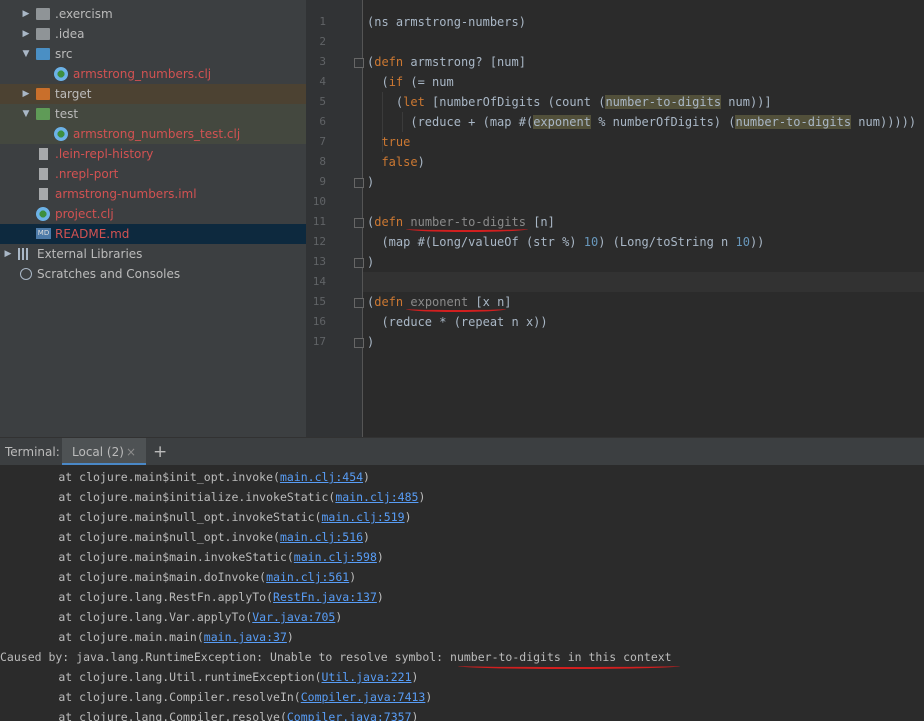 Image resolution: width=924 pixels, height=721 pixels. I want to click on folder-icon, so click(43, 14).